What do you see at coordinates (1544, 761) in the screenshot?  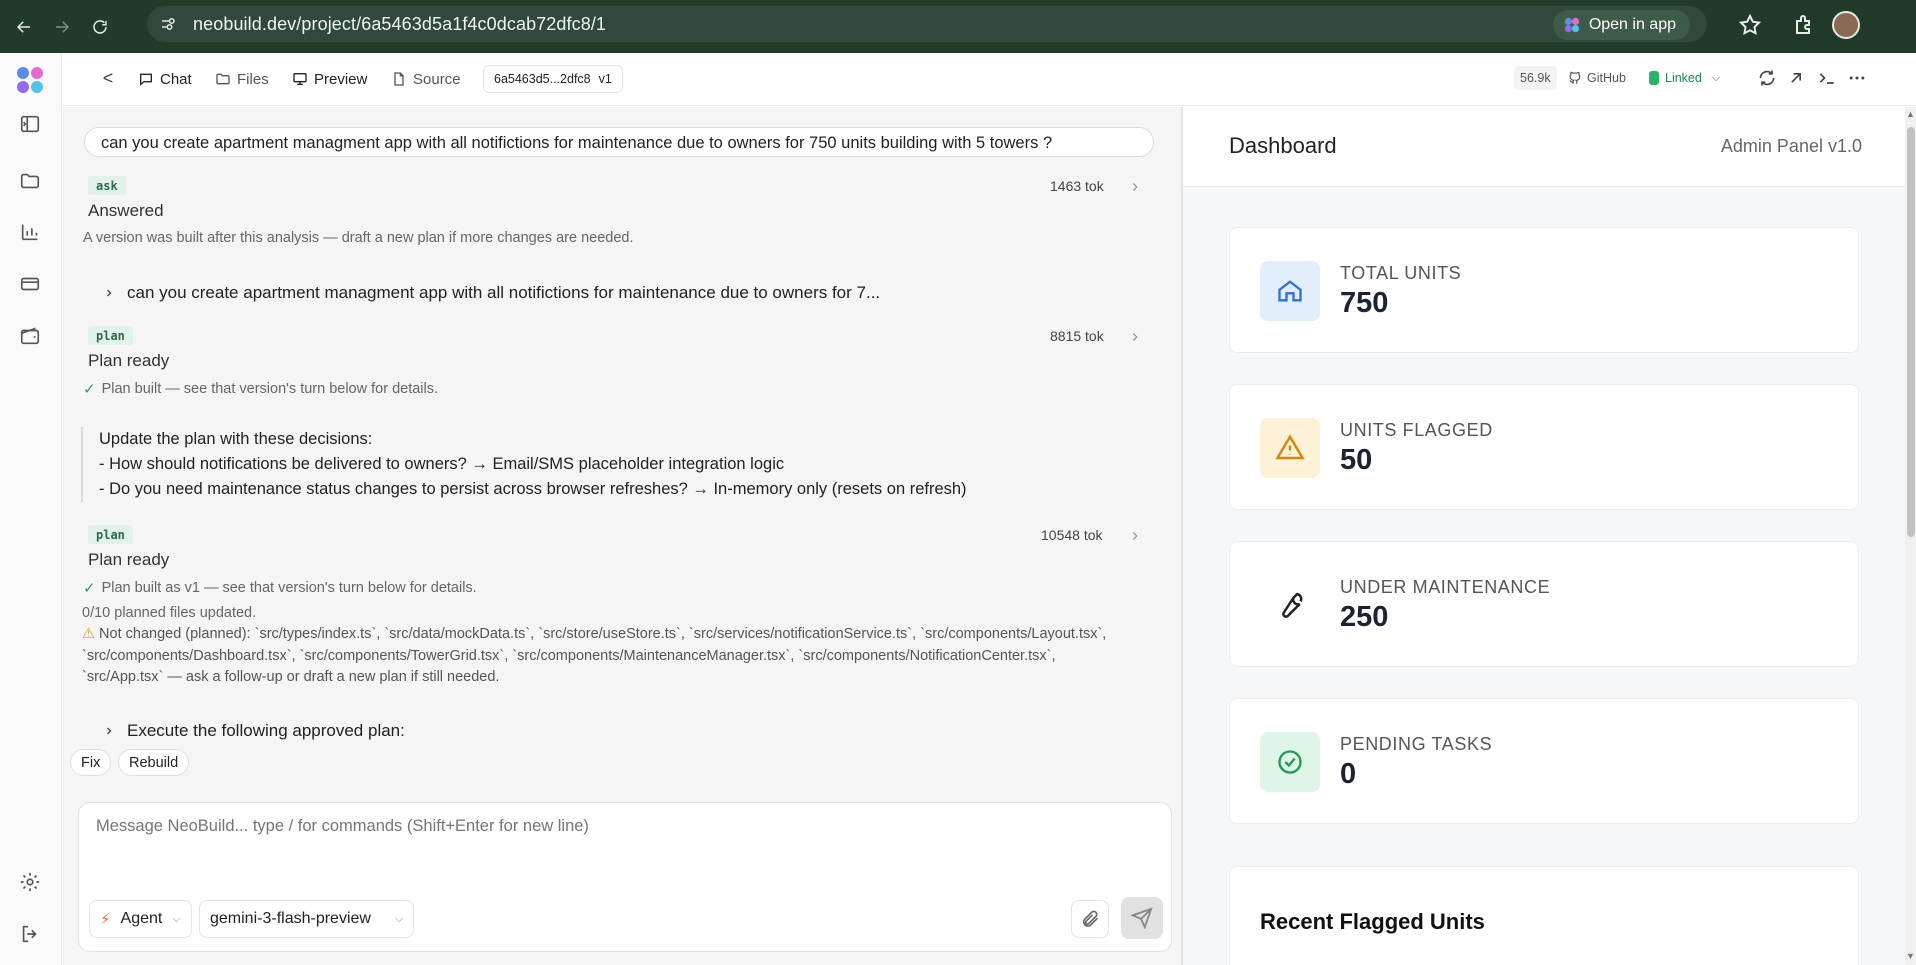 I see `stat-card-pending-tasks: PENDING TASKS 0` at bounding box center [1544, 761].